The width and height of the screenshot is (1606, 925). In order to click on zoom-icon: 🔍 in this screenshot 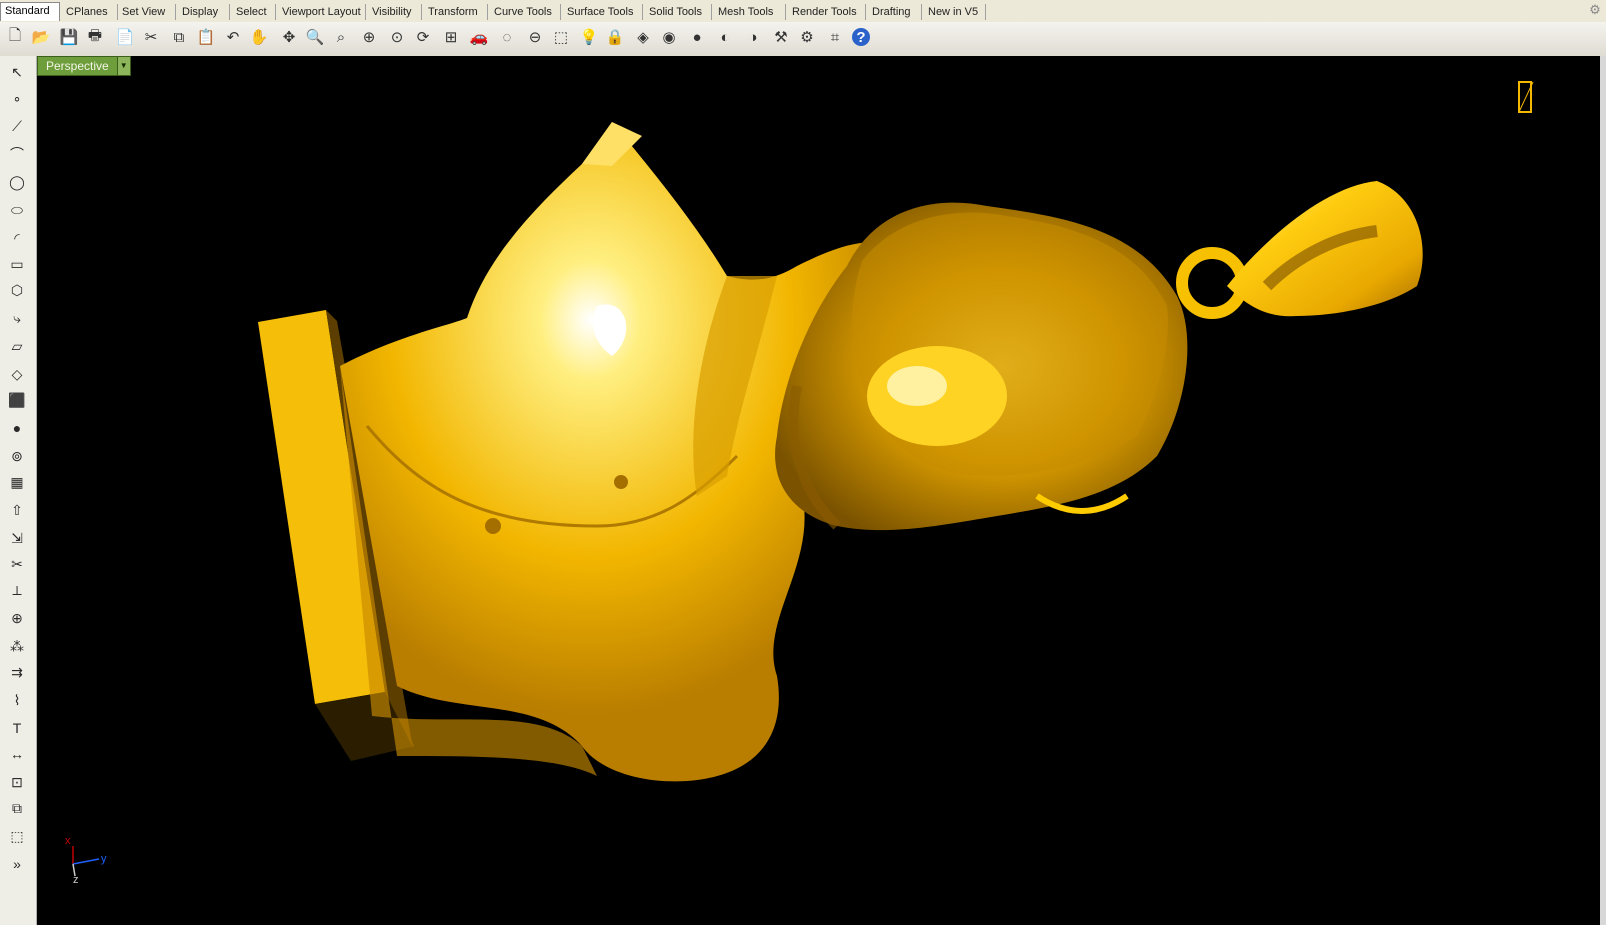, I will do `click(315, 37)`.